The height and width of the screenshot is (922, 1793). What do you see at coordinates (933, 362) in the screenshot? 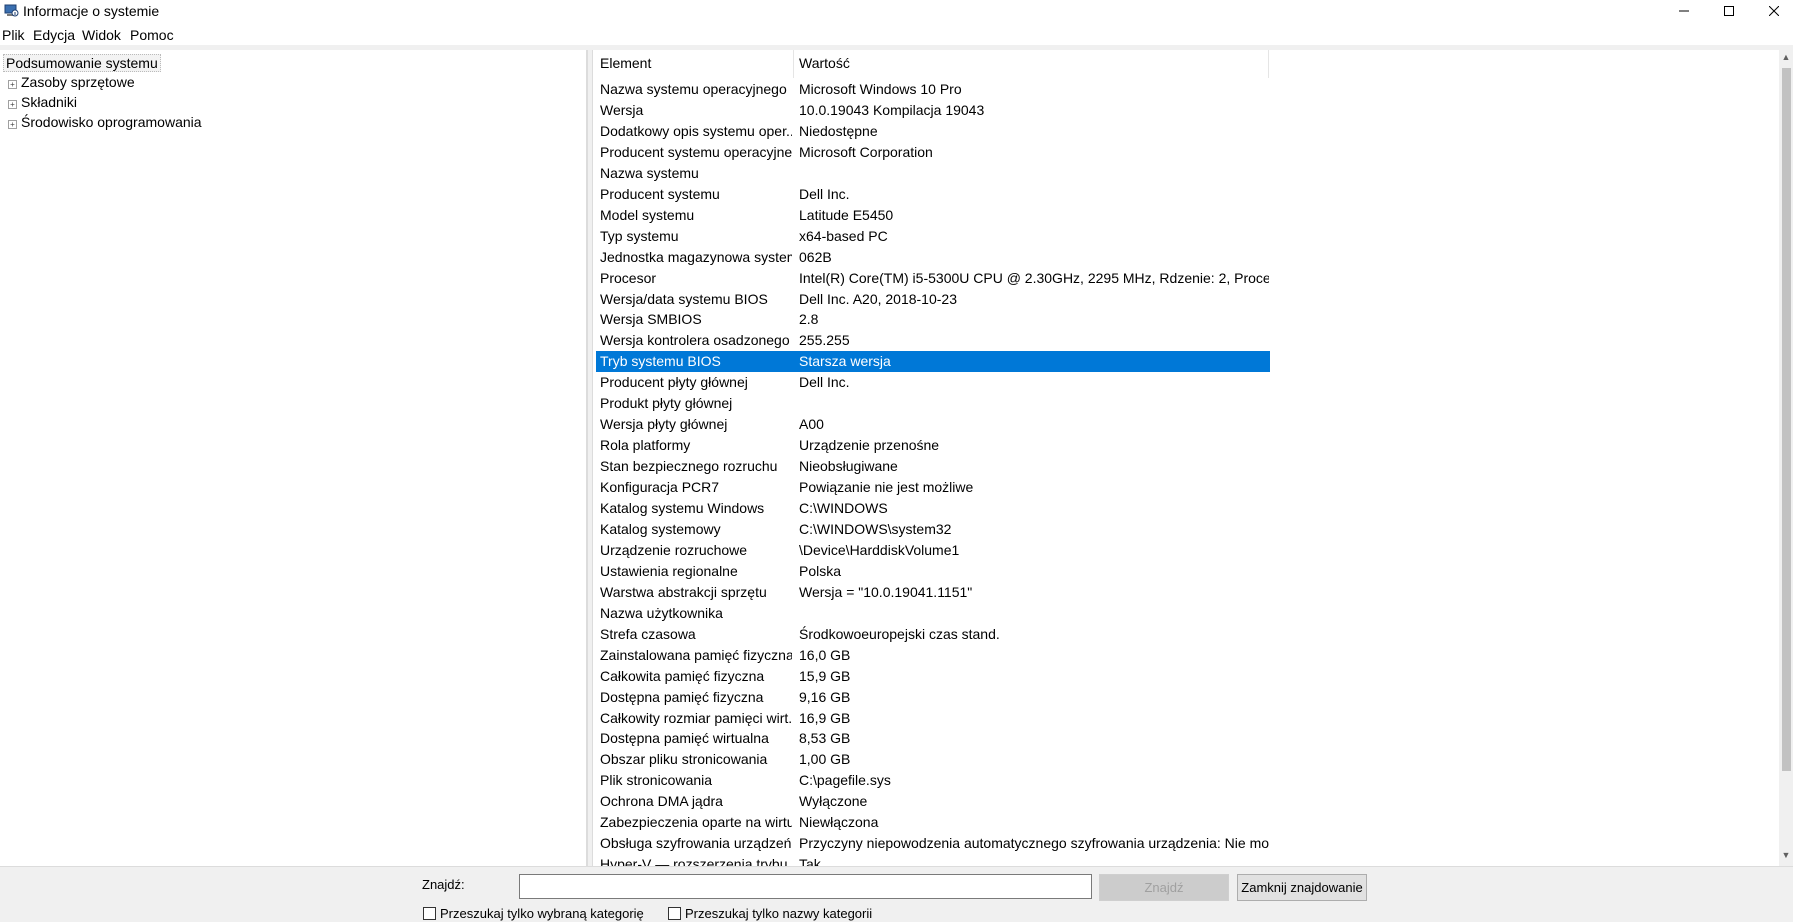
I see `table-row: Tryb systemu BIOS Starsza wersja` at bounding box center [933, 362].